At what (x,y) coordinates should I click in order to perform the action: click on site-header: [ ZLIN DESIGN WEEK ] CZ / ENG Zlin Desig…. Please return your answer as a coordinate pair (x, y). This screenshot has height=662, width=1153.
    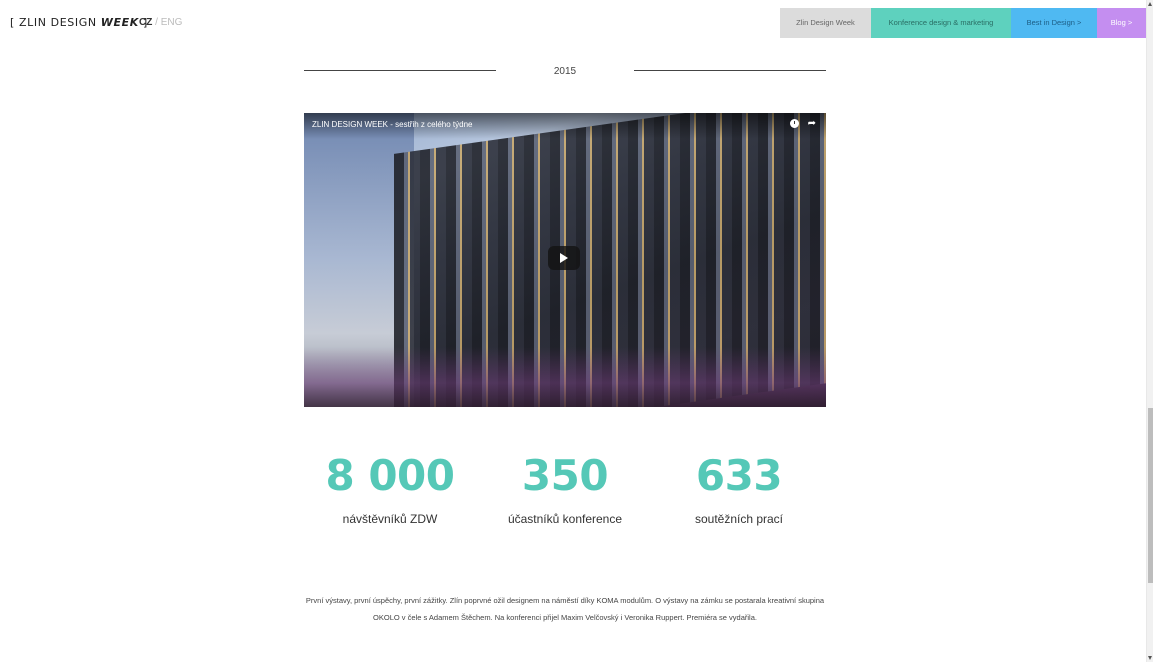
    Looking at the image, I should click on (573, 23).